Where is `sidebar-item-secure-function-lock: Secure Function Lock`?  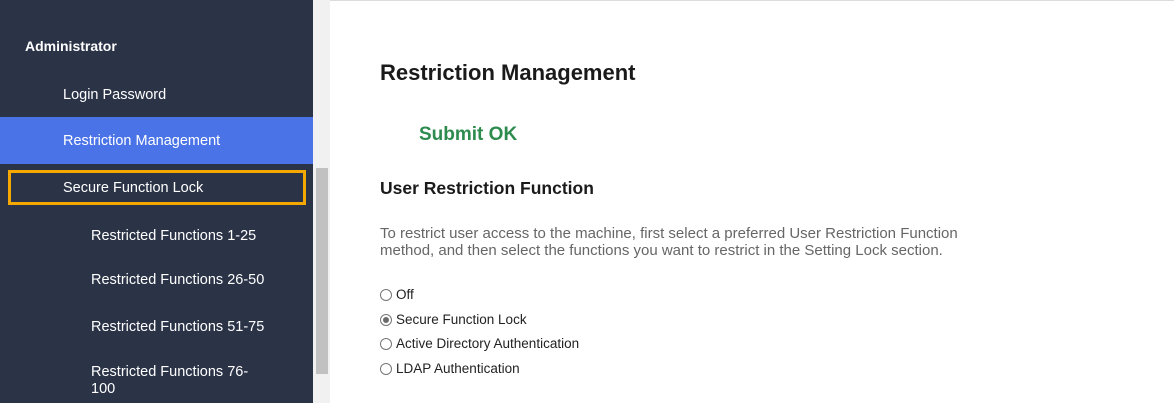 sidebar-item-secure-function-lock: Secure Function Lock is located at coordinates (157, 187).